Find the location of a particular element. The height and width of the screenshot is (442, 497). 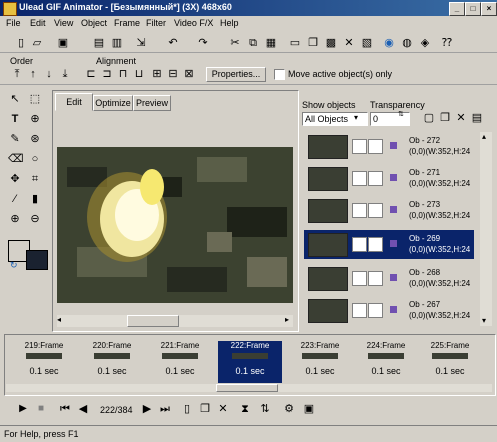

cut-icon: ✂ is located at coordinates (235, 43).